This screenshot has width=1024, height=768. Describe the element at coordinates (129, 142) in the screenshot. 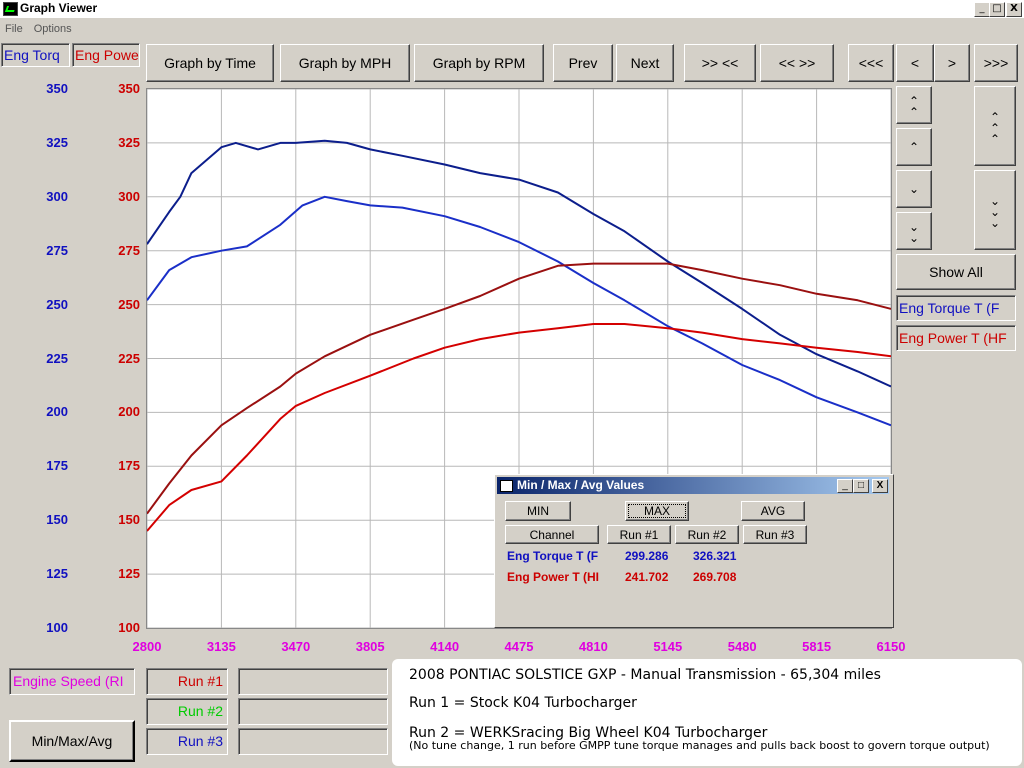

I see `power-tick-label: 325` at that location.